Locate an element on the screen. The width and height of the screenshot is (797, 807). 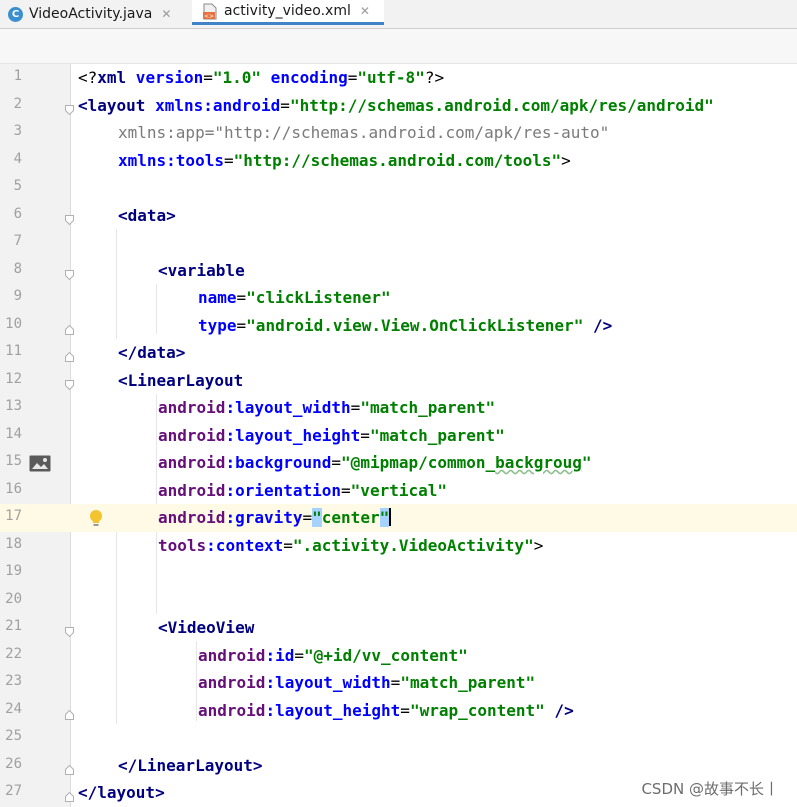
line-number: 26 is located at coordinates (13, 763).